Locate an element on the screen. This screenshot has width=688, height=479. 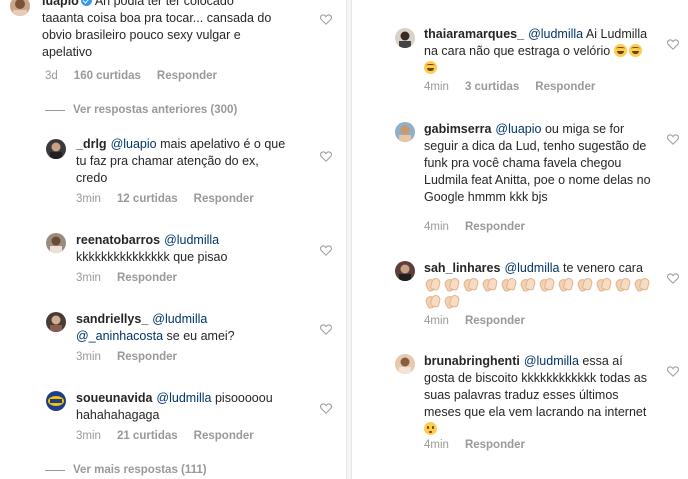
likes-count: 160 curtidas is located at coordinates (107, 76).